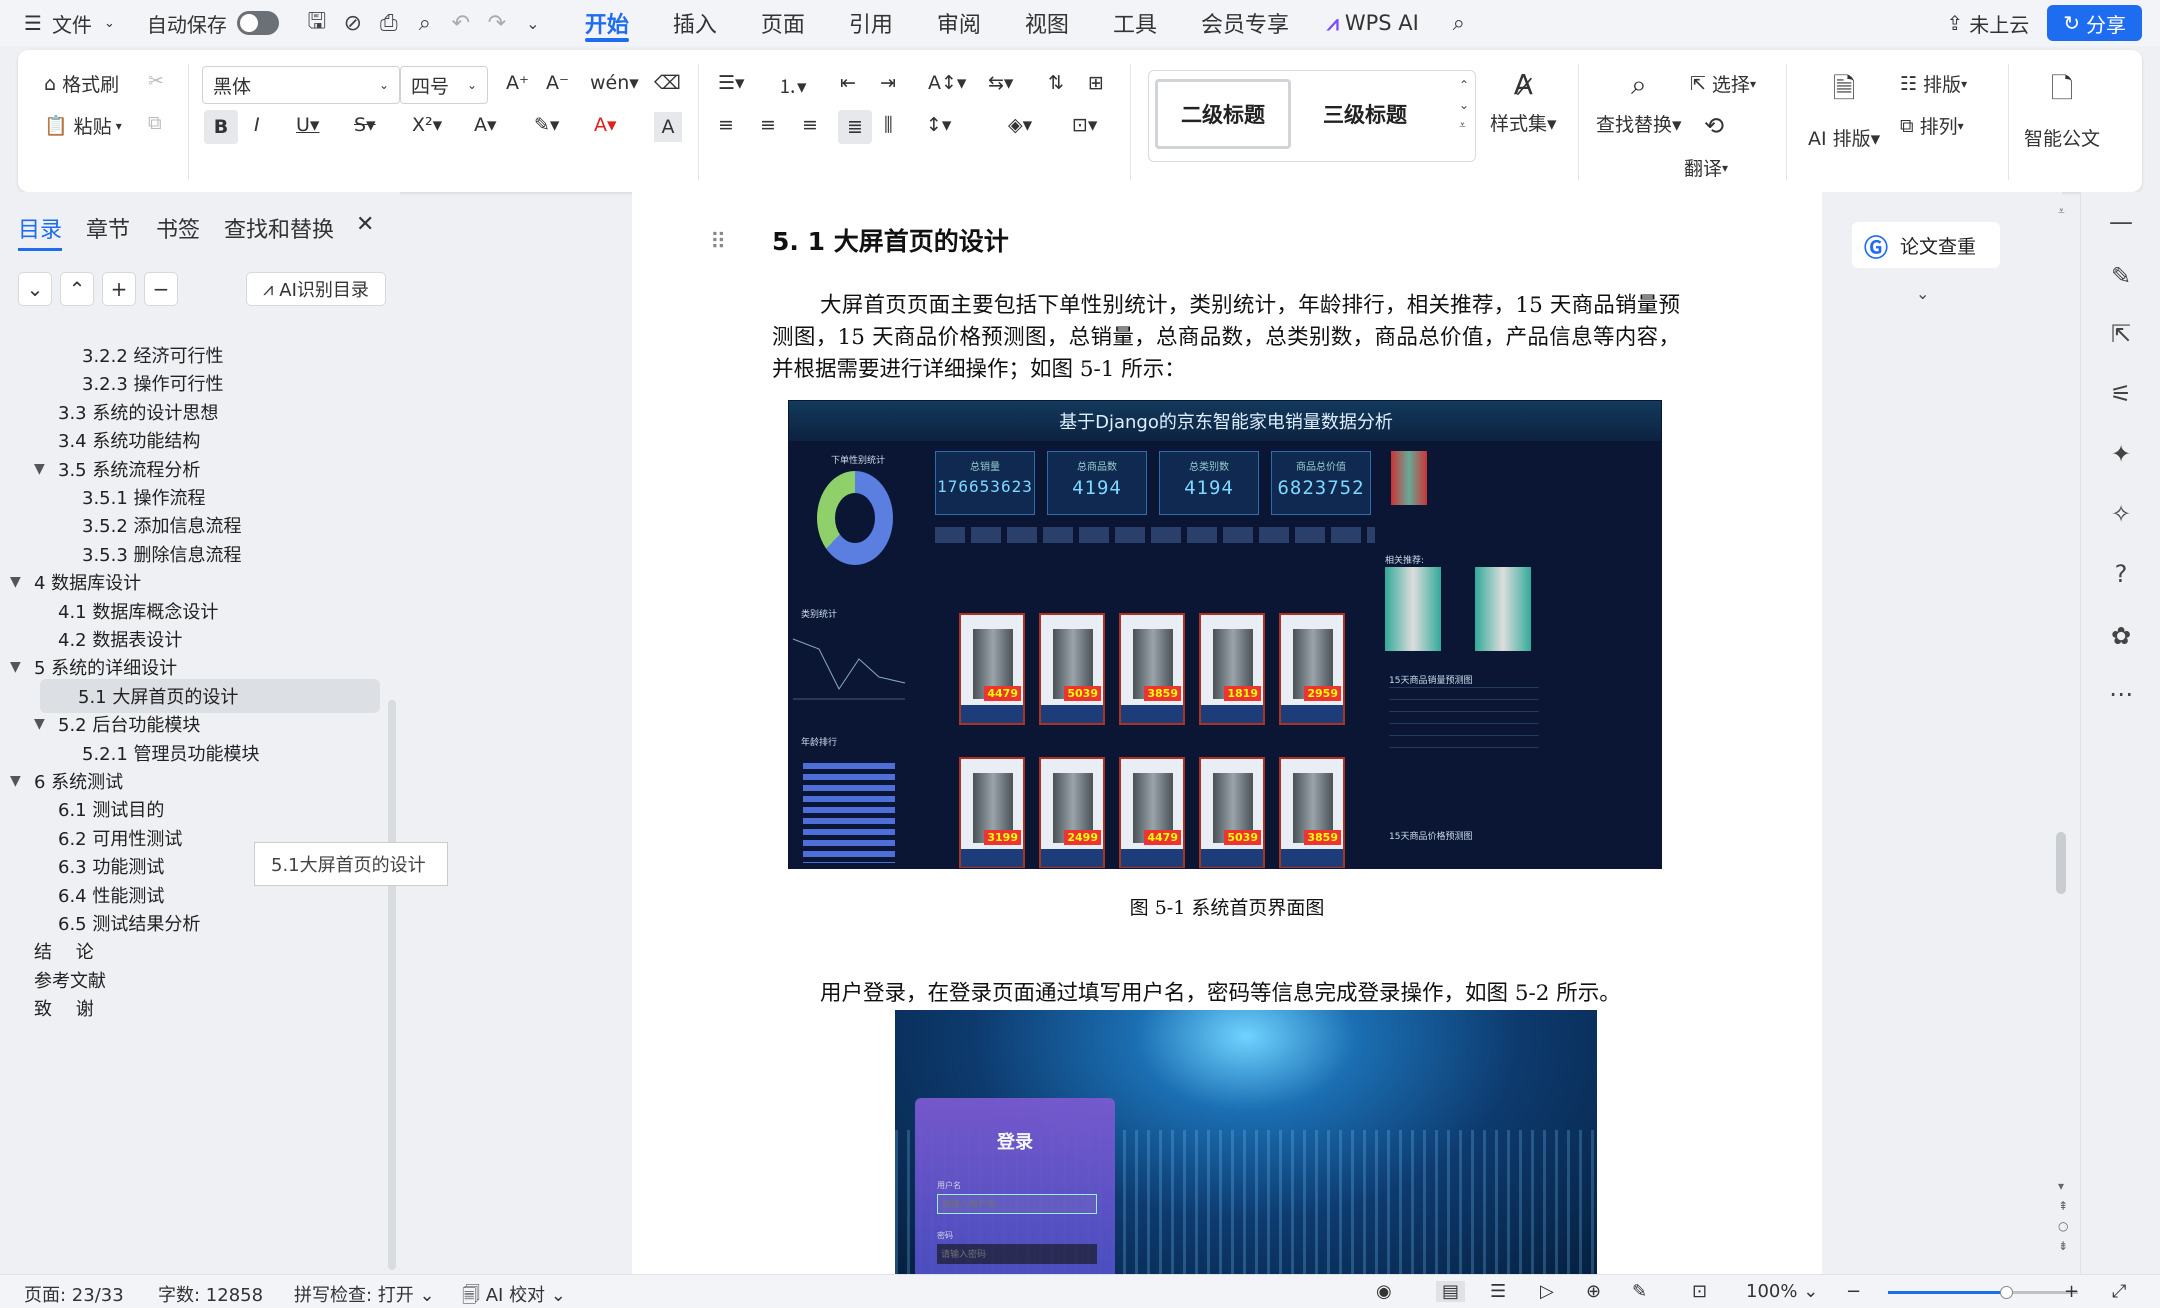 This screenshot has height=1308, width=2160. Describe the element at coordinates (2063, 1216) in the screenshot. I see `page-nav-icons: ▾ ⇞ ○ ⇟` at that location.